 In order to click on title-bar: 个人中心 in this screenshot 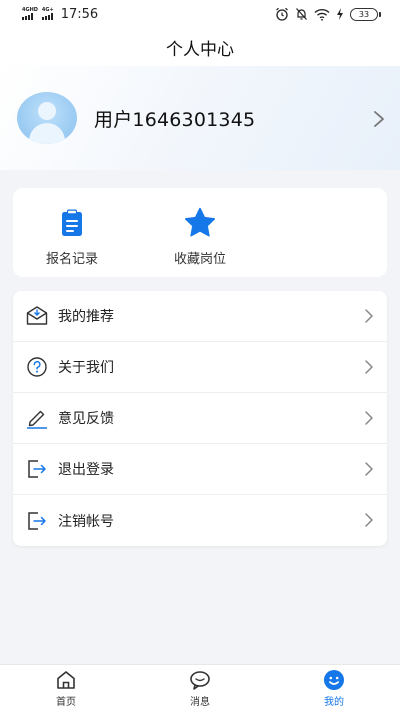, I will do `click(200, 47)`.